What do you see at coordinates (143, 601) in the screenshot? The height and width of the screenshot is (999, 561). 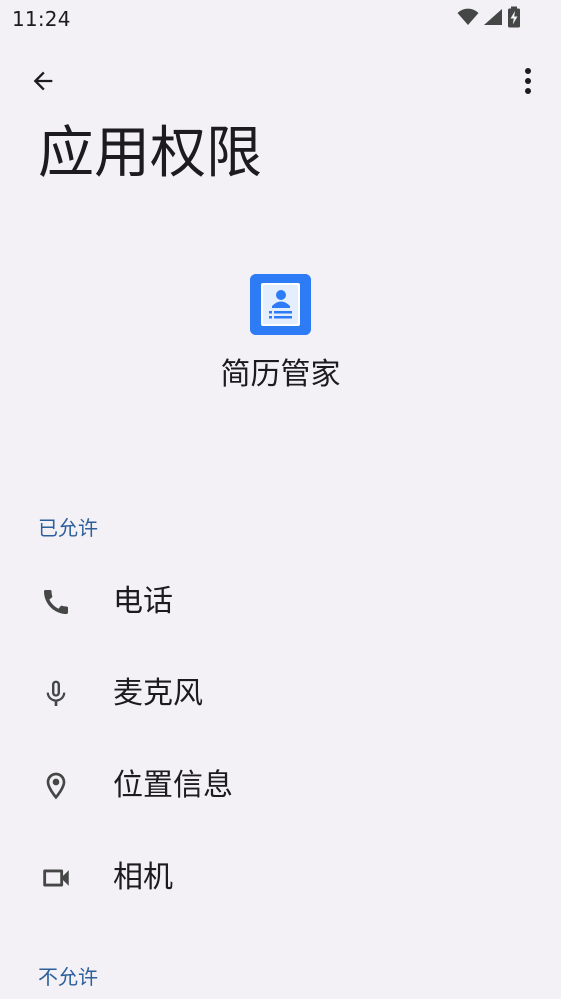 I see `permission-label: 电话` at bounding box center [143, 601].